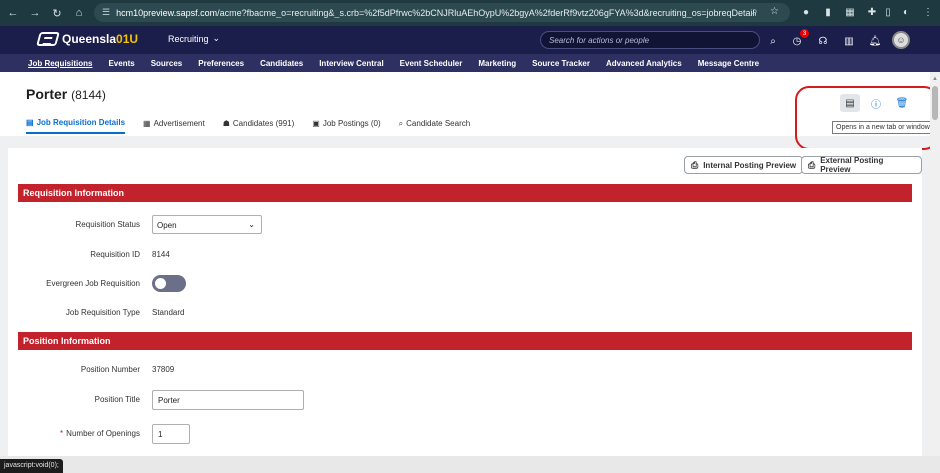 The image size is (940, 473). What do you see at coordinates (127, 369) in the screenshot?
I see `field-position-number: Position Number 37809` at bounding box center [127, 369].